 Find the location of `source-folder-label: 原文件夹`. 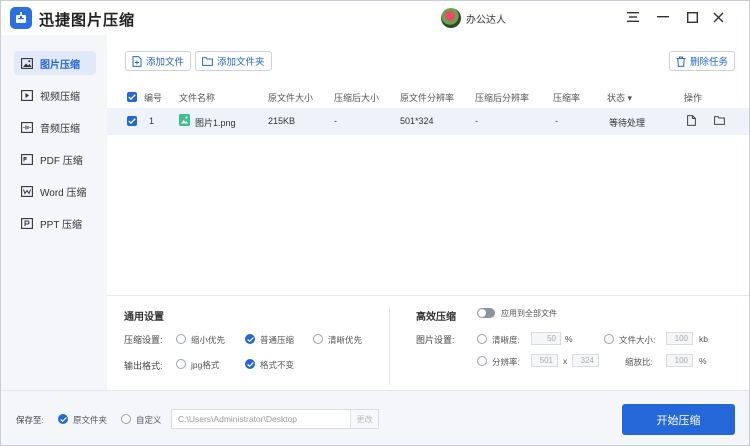

source-folder-label: 原文件夹 is located at coordinates (90, 420).